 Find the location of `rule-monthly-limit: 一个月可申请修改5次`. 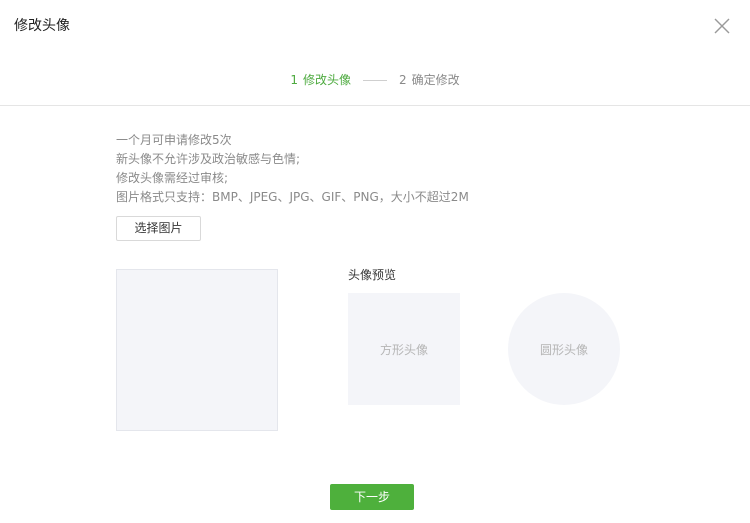

rule-monthly-limit: 一个月可申请修改5次 is located at coordinates (174, 140).